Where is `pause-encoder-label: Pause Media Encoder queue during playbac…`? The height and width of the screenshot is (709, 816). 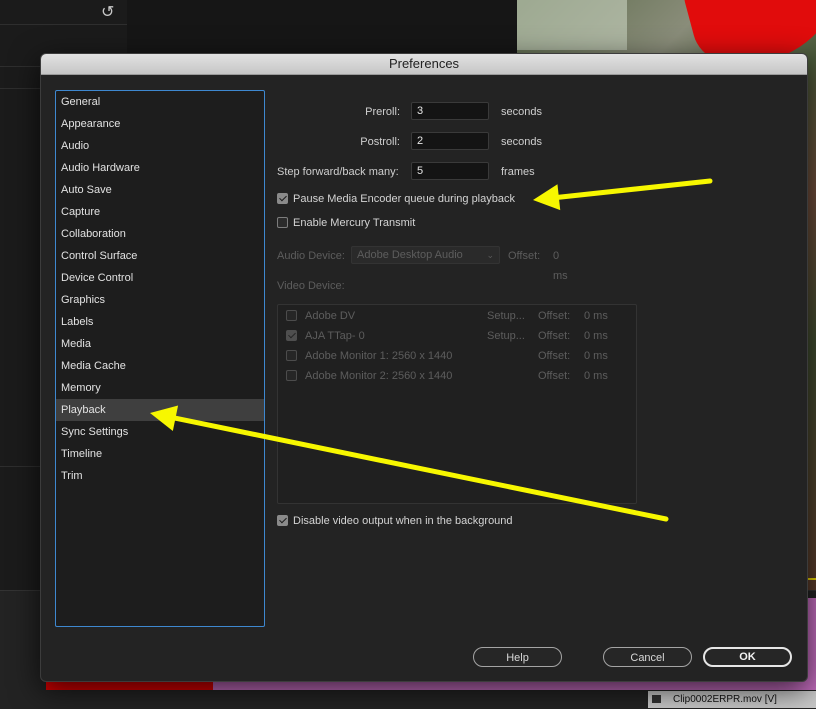 pause-encoder-label: Pause Media Encoder queue during playbac… is located at coordinates (404, 199).